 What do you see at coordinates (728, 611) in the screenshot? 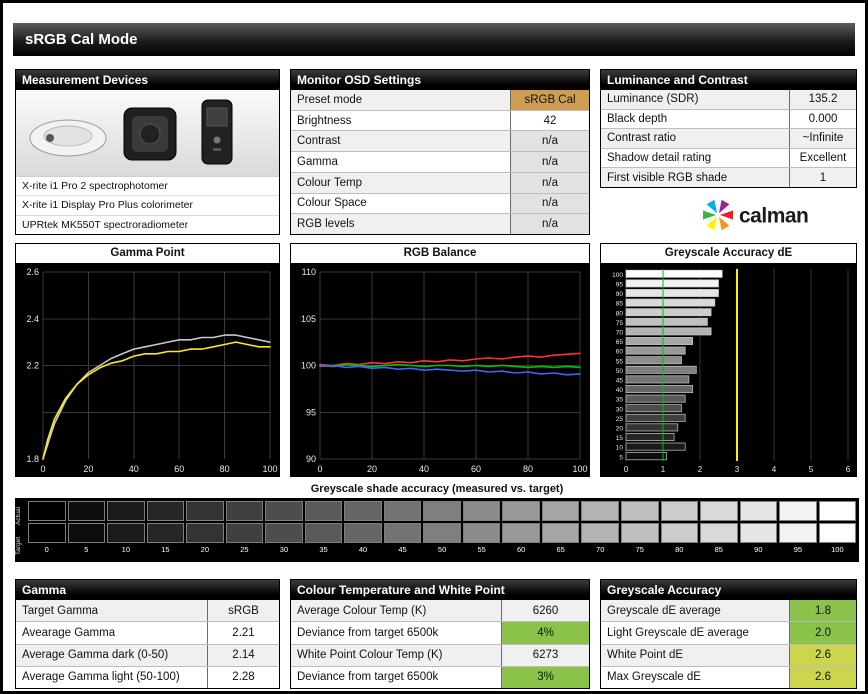
I see `table-row: Greyscale dE average 1.8` at bounding box center [728, 611].